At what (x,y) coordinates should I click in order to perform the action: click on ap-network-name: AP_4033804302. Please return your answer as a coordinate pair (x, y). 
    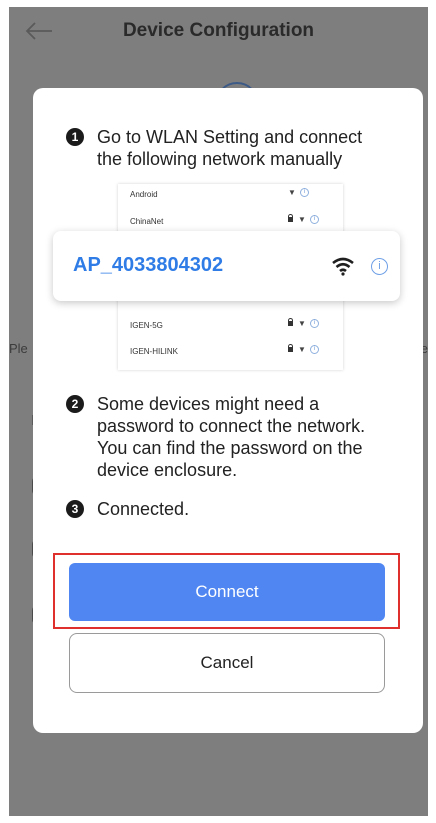
    Looking at the image, I should click on (148, 265).